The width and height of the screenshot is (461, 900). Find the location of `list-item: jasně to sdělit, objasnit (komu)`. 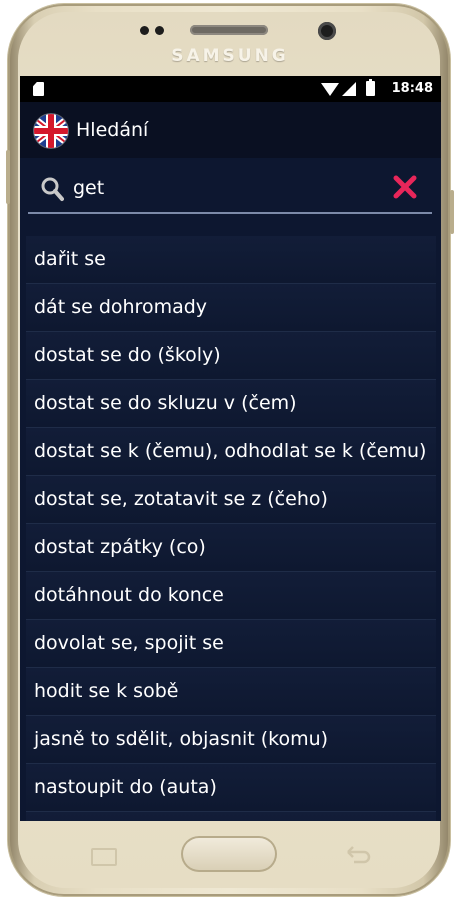

list-item: jasně to sdělit, objasnit (komu) is located at coordinates (231, 740).